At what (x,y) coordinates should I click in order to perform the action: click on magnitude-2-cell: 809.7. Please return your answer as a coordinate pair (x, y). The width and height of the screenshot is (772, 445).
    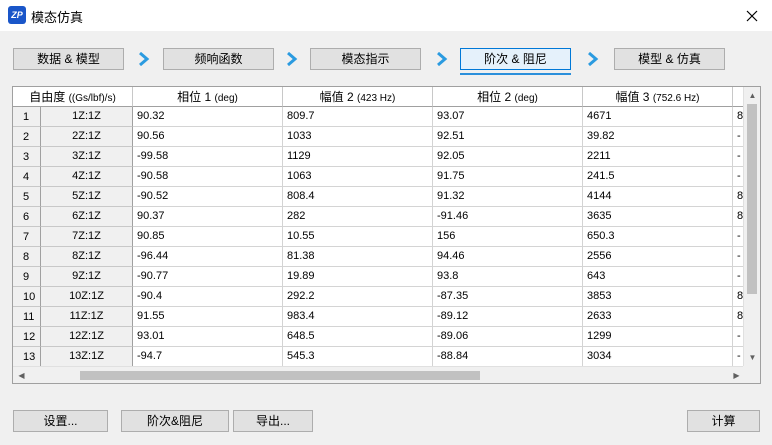
    Looking at the image, I should click on (358, 117).